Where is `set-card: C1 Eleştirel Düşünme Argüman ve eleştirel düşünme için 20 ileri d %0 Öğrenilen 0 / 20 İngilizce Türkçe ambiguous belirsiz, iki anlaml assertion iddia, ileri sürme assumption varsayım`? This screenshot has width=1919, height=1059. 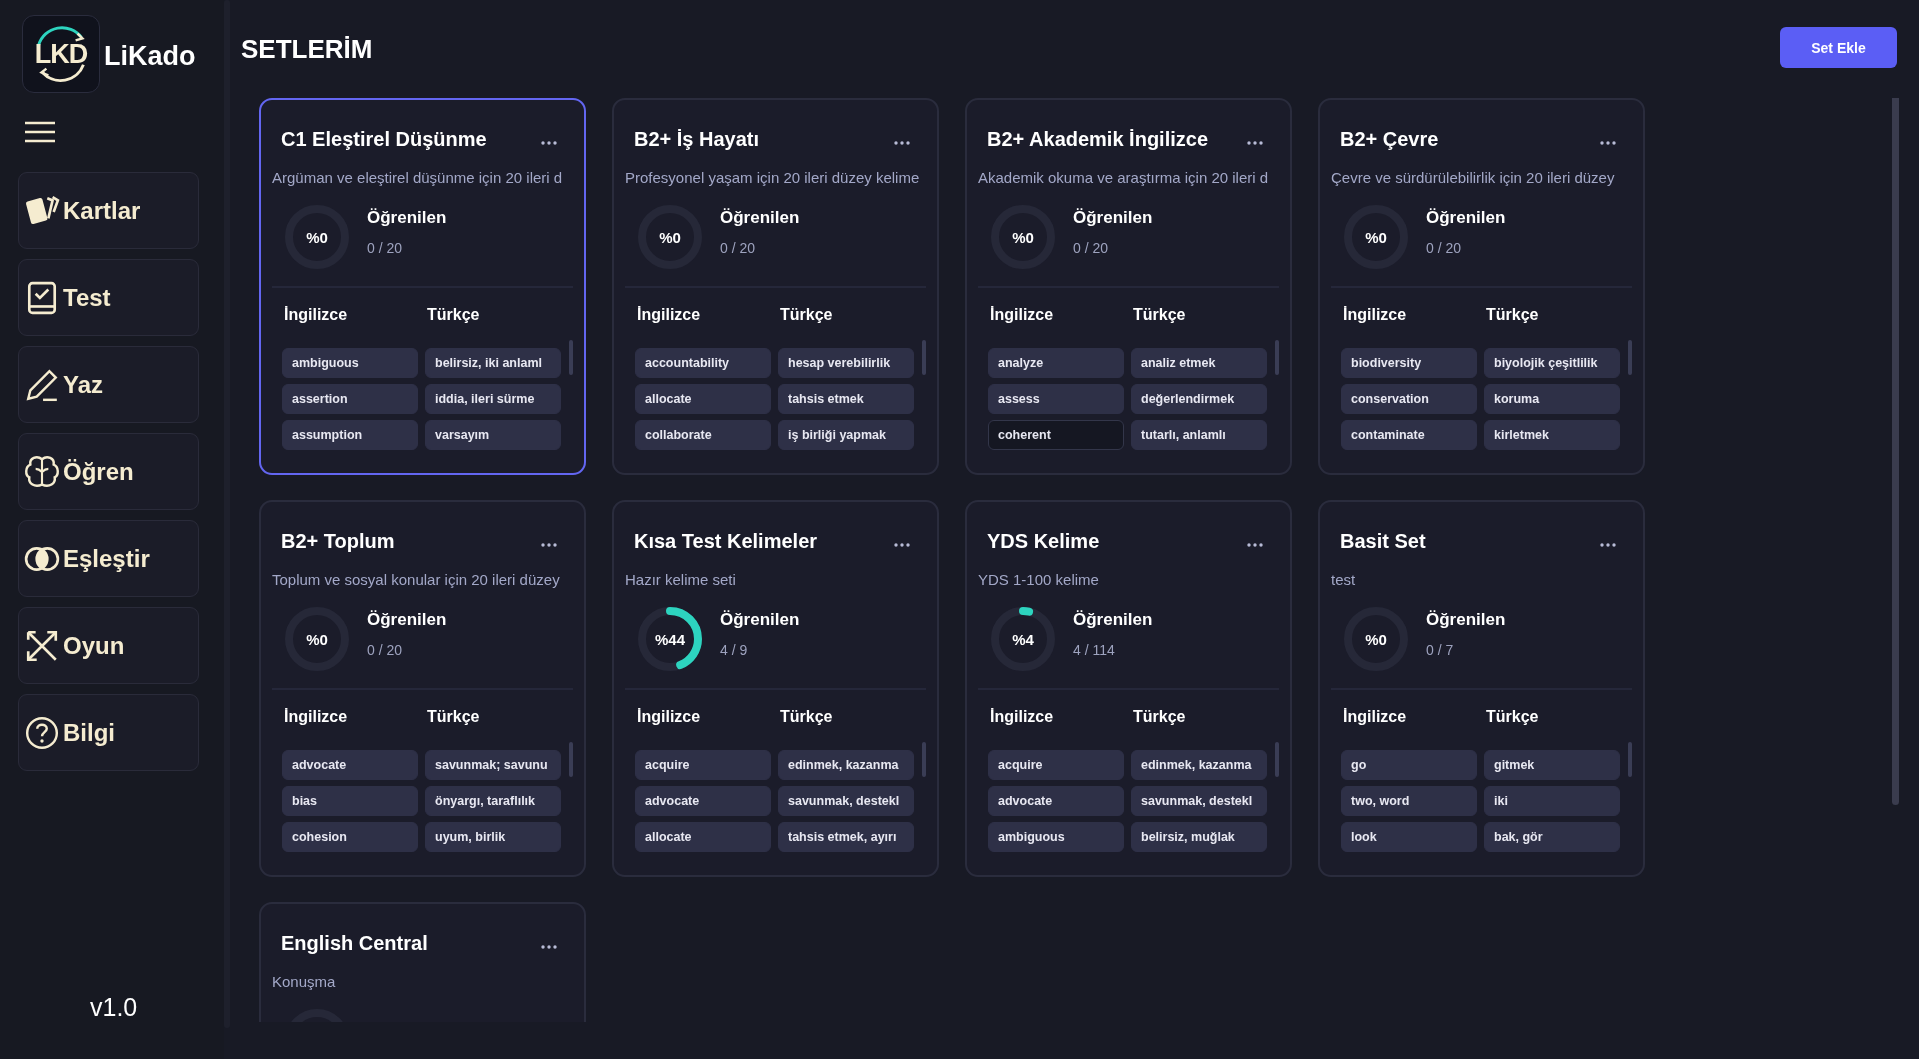 set-card: C1 Eleştirel Düşünme Argüman ve eleştirel düşünme için 20 ileri d %0 Öğrenilen 0 / 20 İngilizce Türkçe ambiguous belirsiz, iki anlaml assertion iddia, ileri sürme assumption varsayım is located at coordinates (422, 286).